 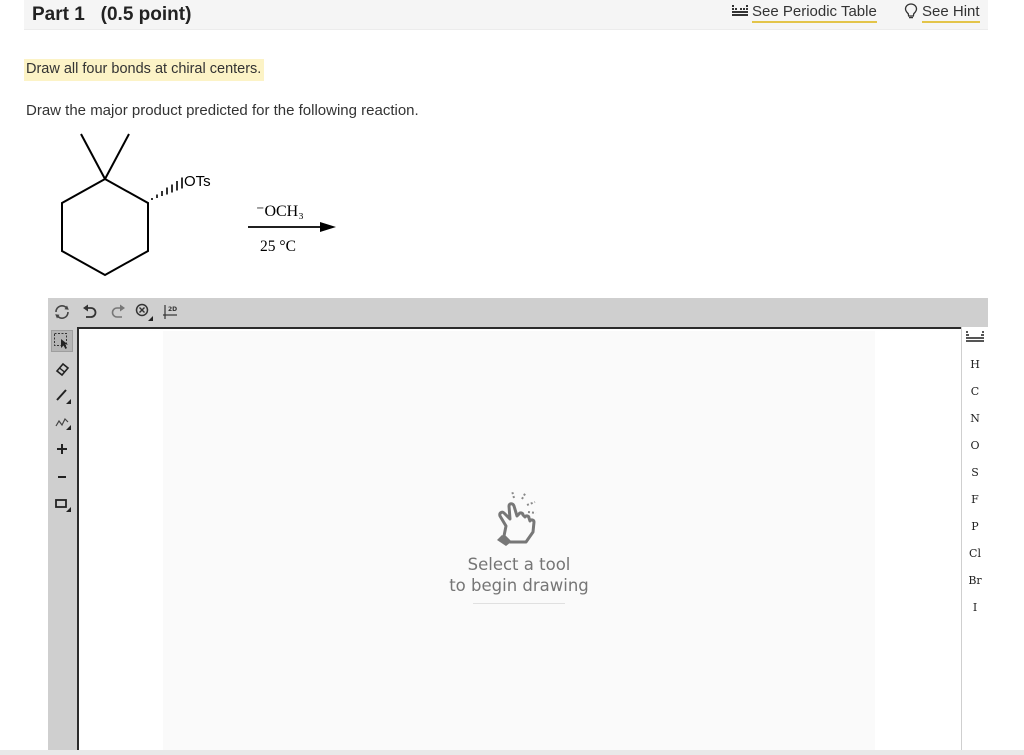 What do you see at coordinates (62, 395) in the screenshot?
I see `bond-tool-icon` at bounding box center [62, 395].